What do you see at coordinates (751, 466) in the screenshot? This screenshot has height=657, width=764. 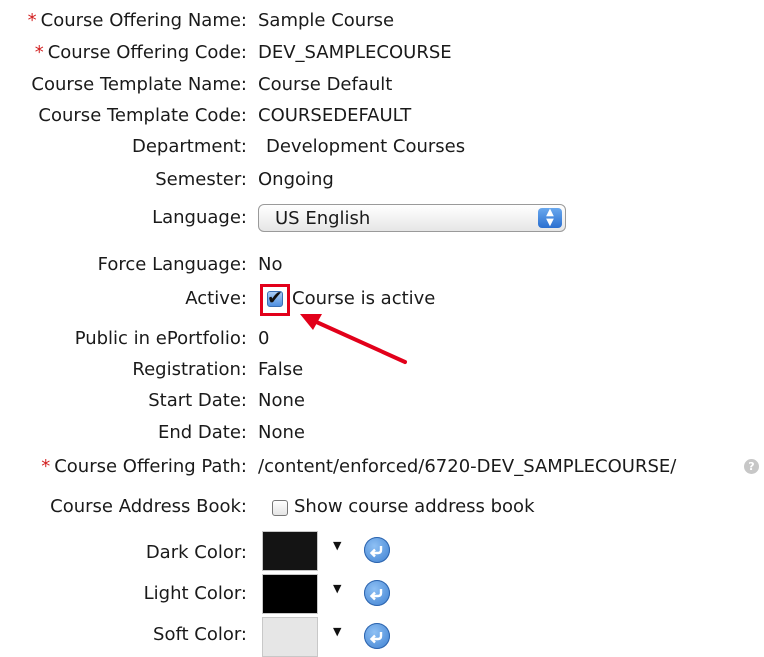 I see `help-icon: ?` at bounding box center [751, 466].